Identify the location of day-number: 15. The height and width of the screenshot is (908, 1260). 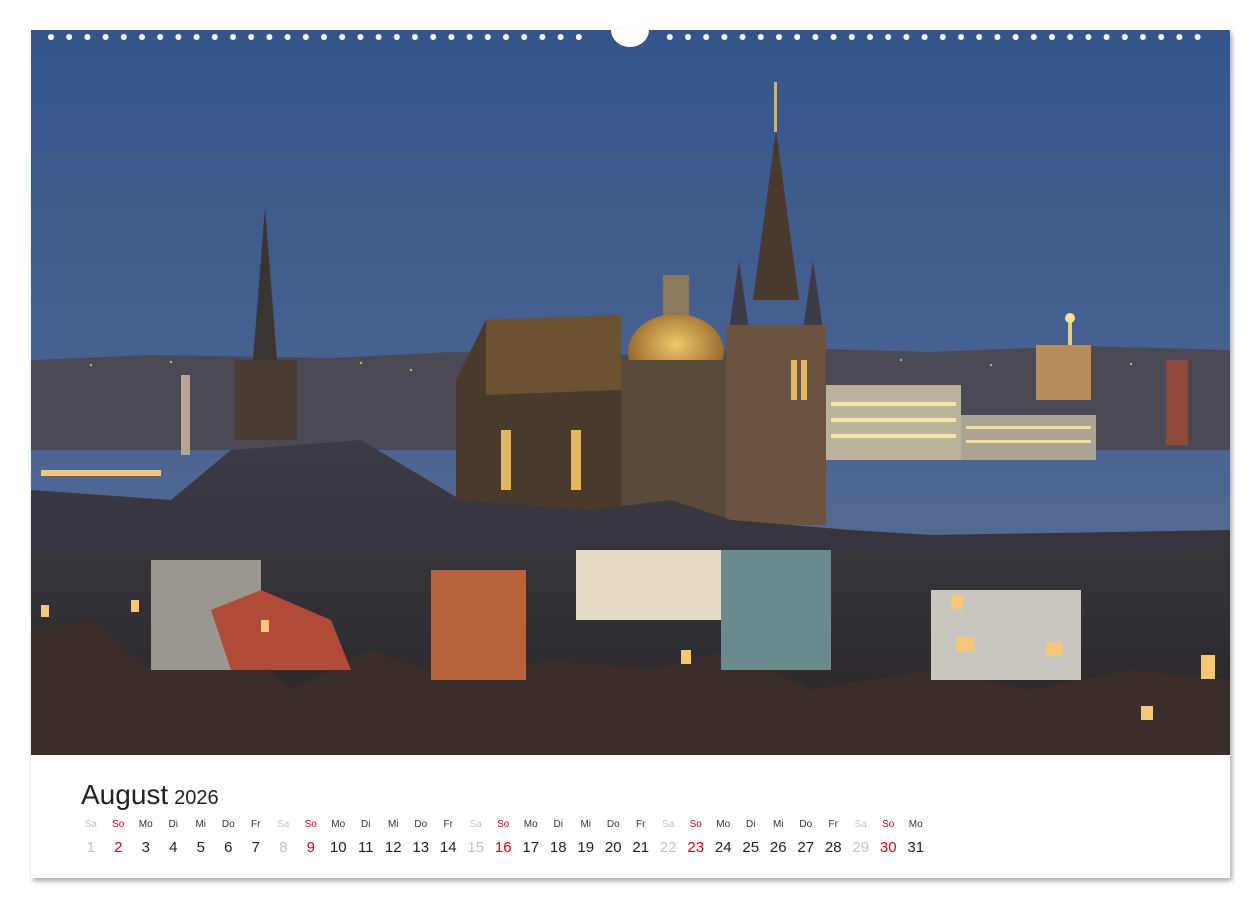
(476, 847).